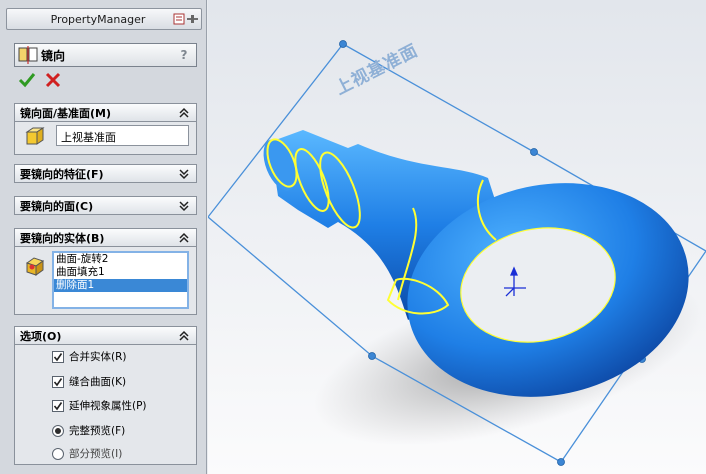 The width and height of the screenshot is (706, 474). I want to click on knit-surfaces-checkbox, so click(58, 381).